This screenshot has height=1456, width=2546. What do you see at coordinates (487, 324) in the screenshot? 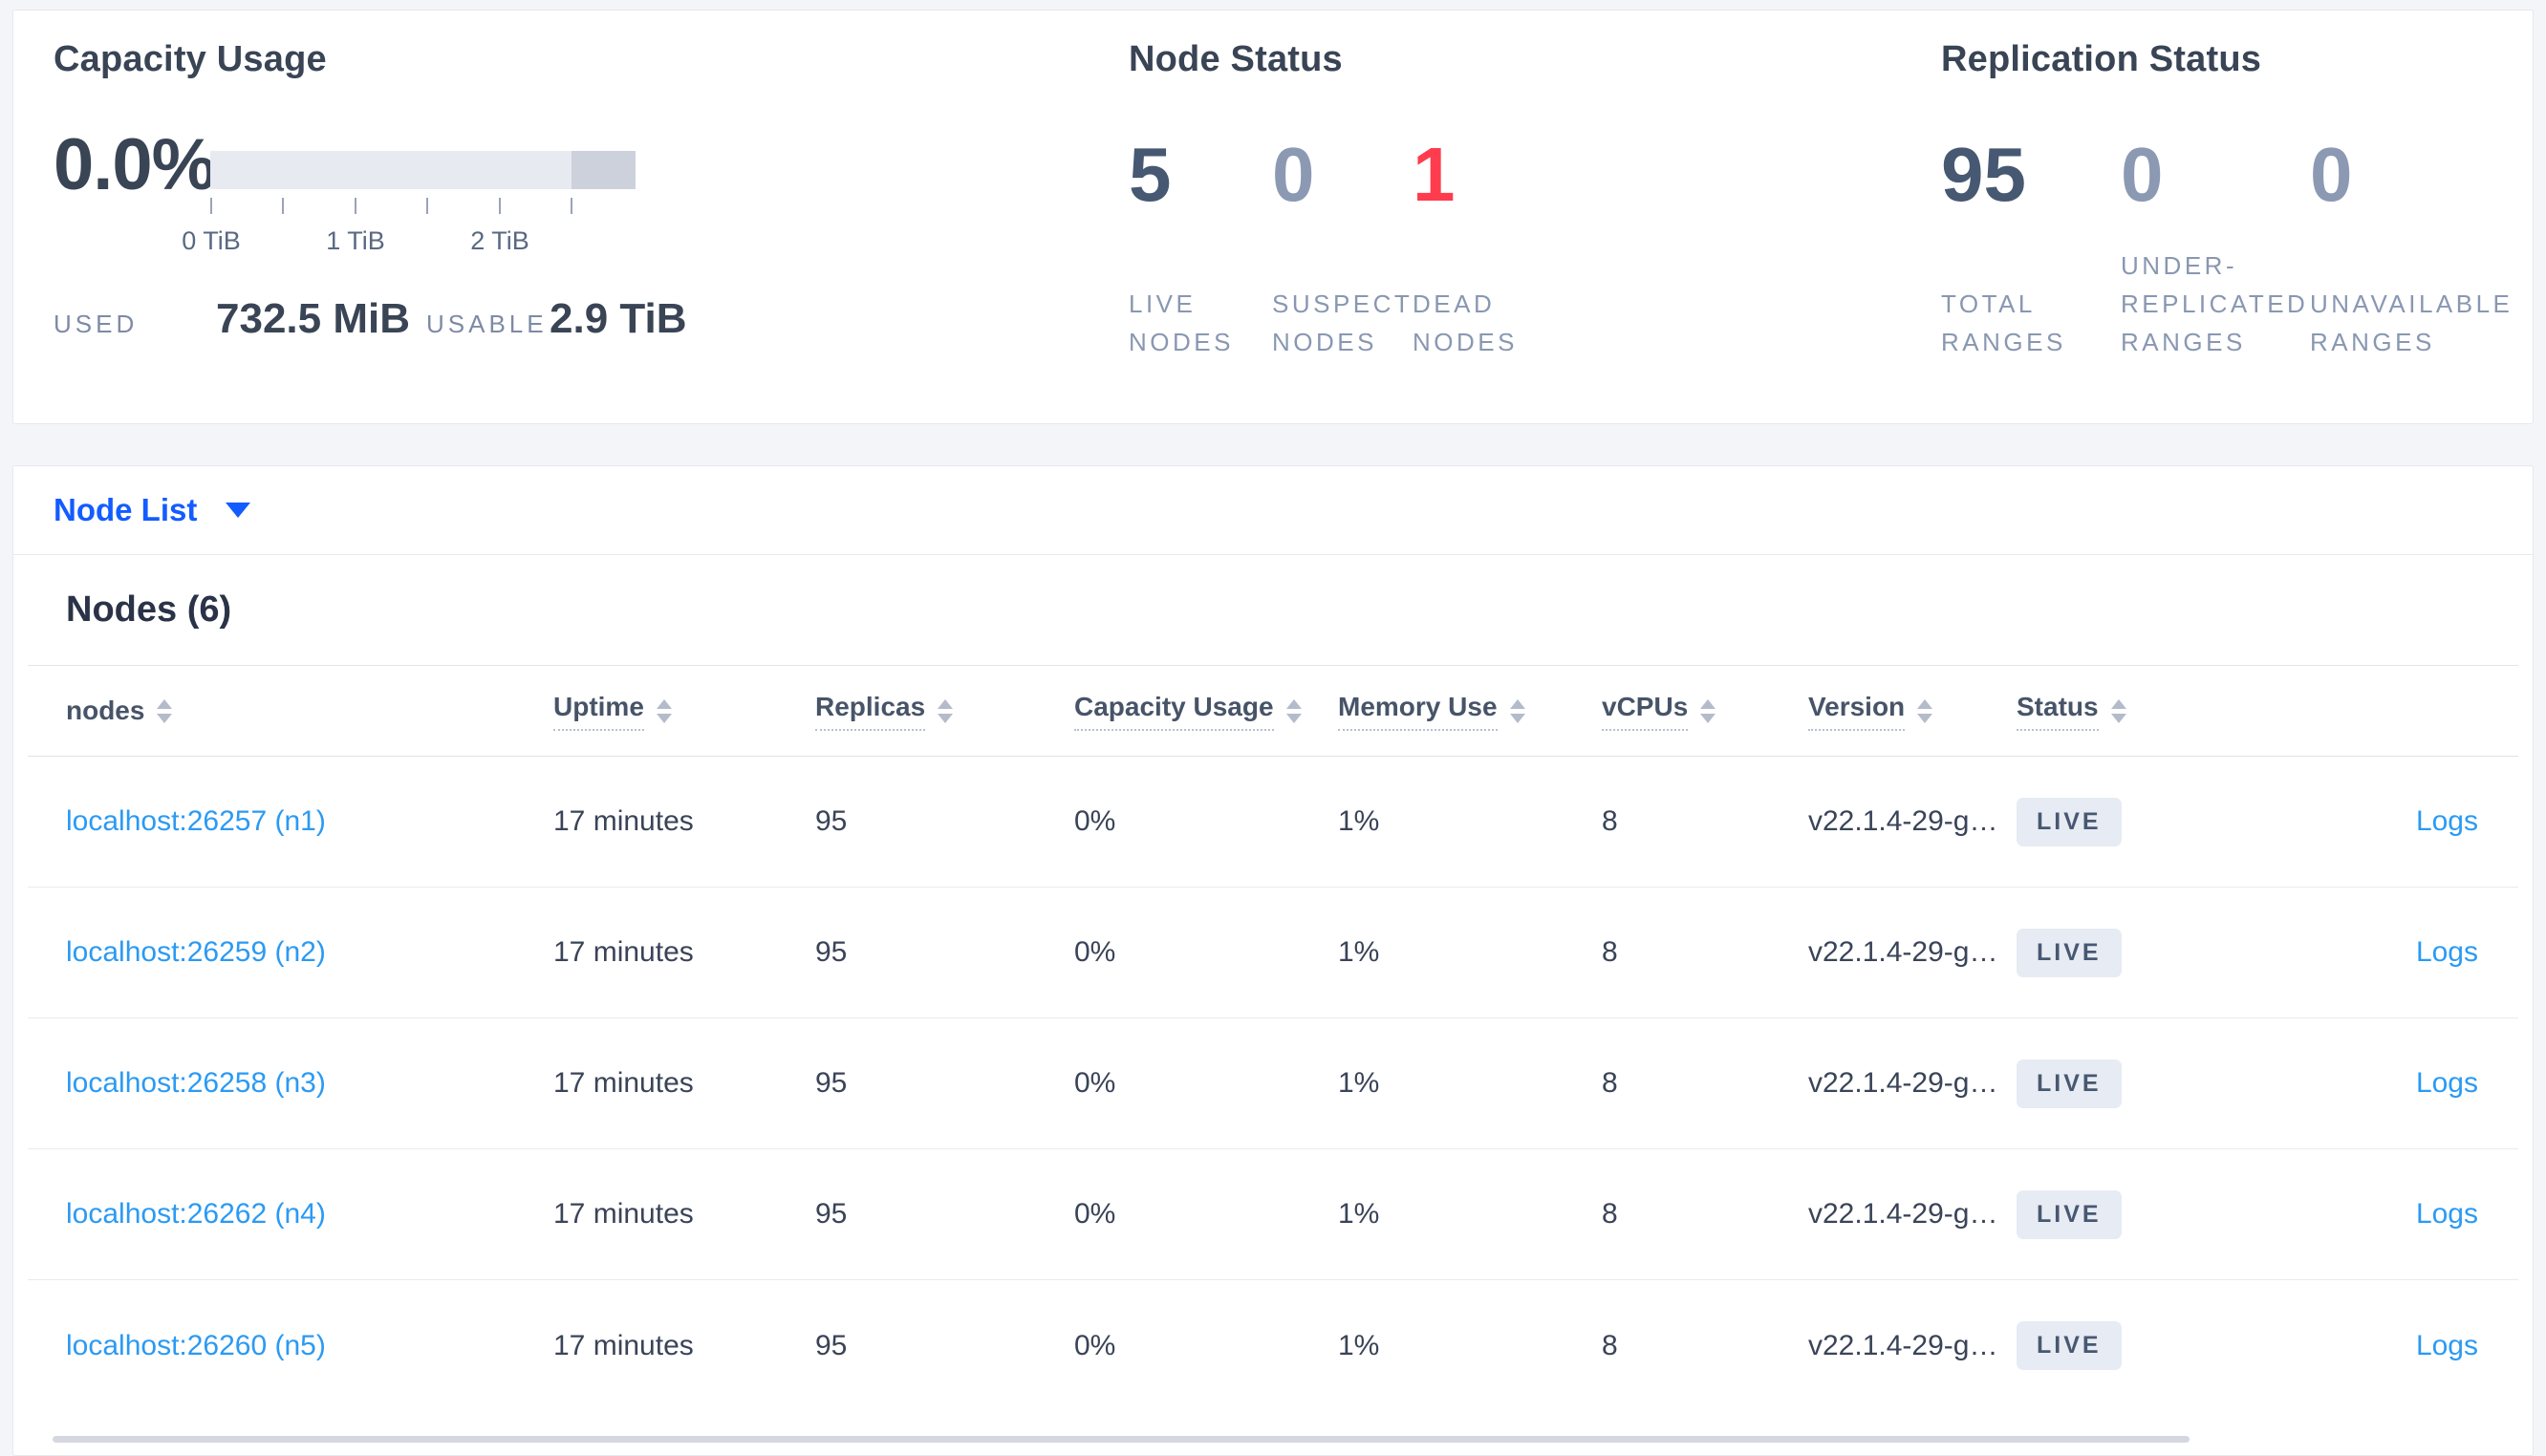
I see `usable-label: USABLE` at bounding box center [487, 324].